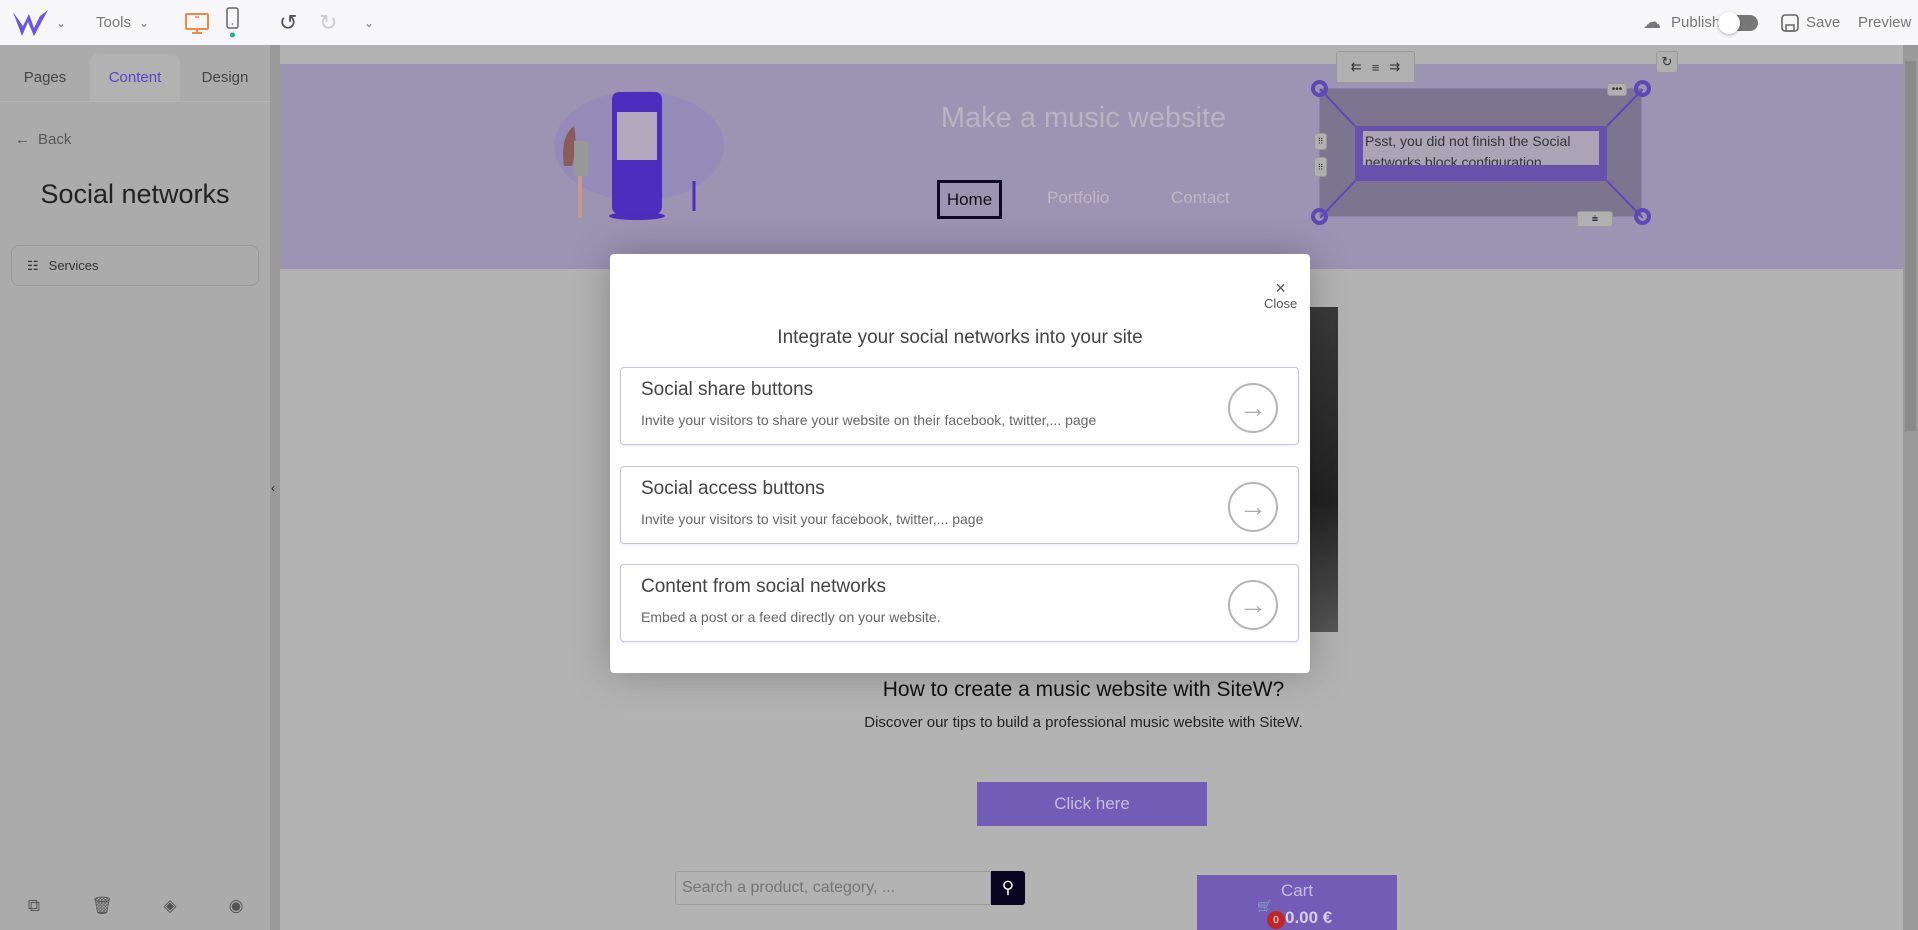  Describe the element at coordinates (1319, 88) in the screenshot. I see `resize-handle-top-left` at that location.